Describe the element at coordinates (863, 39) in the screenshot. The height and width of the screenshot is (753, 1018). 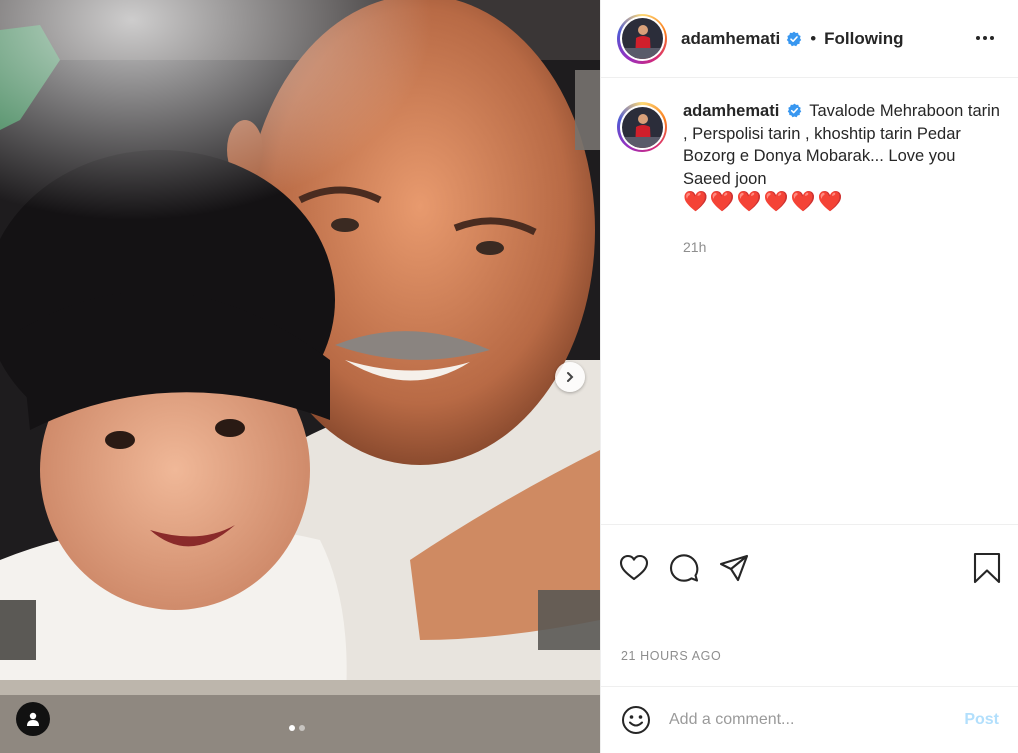
I see `following-button: Following` at that location.